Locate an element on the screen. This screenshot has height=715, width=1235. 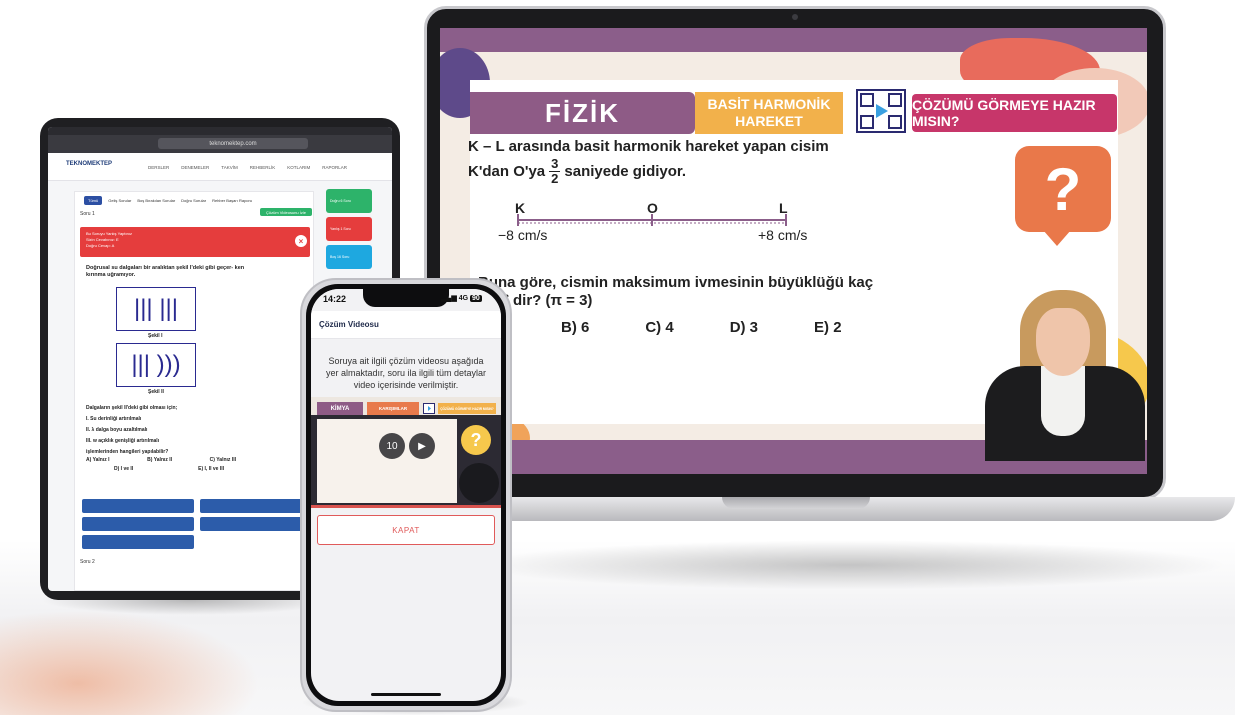
presenter-shirt is located at coordinates (1063, 401).